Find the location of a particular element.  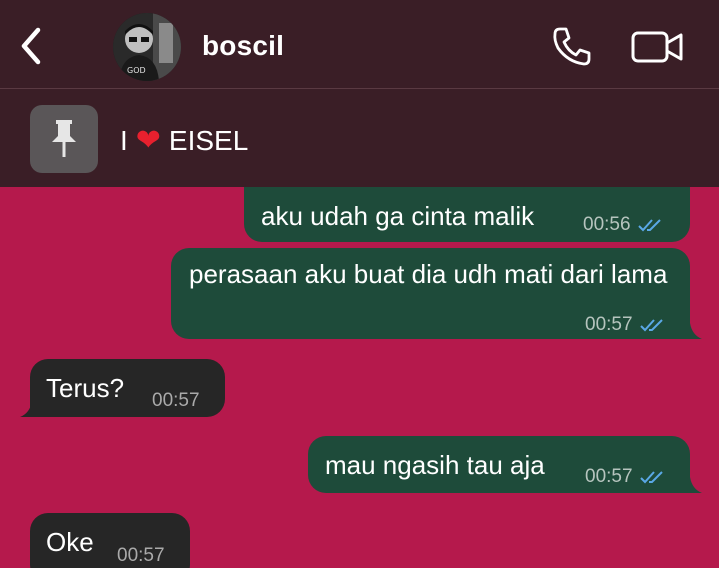

incoming-message: Terus? 00:57 is located at coordinates (127, 388).